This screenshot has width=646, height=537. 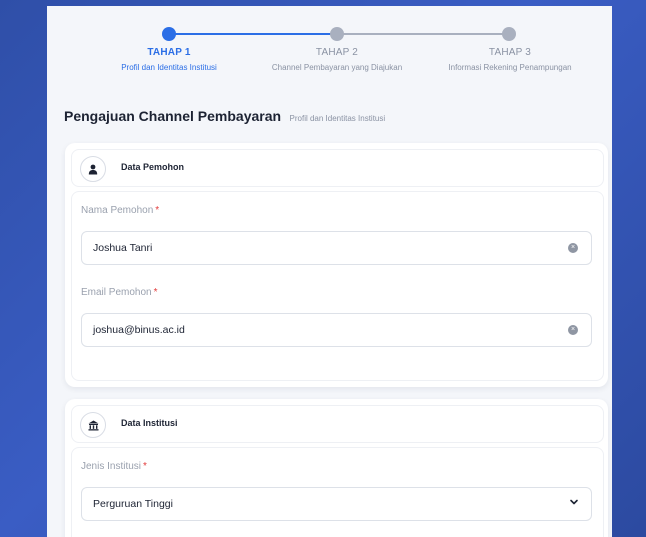 What do you see at coordinates (139, 330) in the screenshot?
I see `applicant-email-value: joshua@binus.ac.id` at bounding box center [139, 330].